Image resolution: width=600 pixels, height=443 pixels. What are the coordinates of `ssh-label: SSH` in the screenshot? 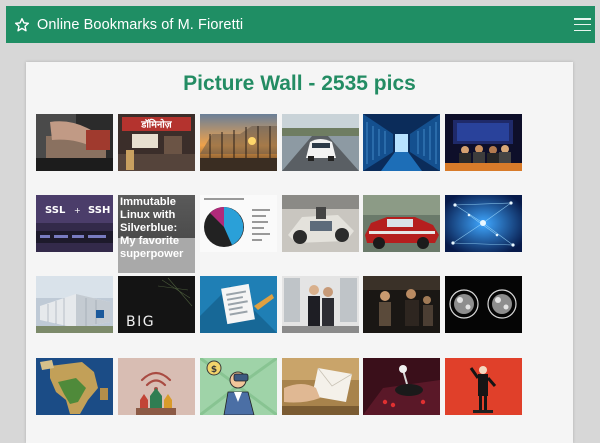 It's located at (99, 210).